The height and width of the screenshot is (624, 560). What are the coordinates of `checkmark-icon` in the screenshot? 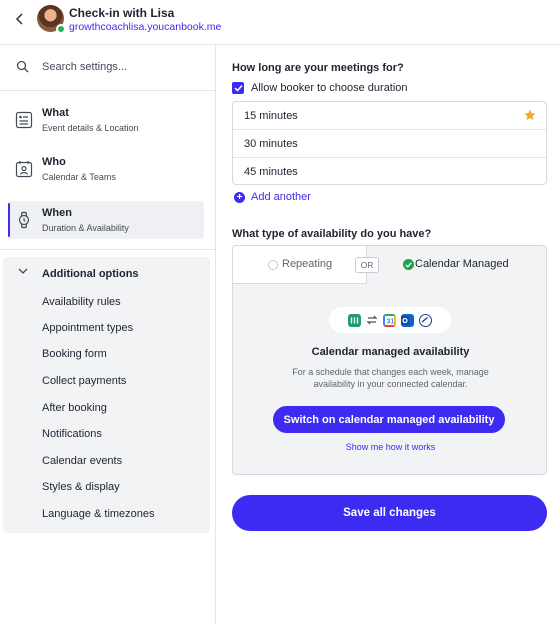 It's located at (238, 88).